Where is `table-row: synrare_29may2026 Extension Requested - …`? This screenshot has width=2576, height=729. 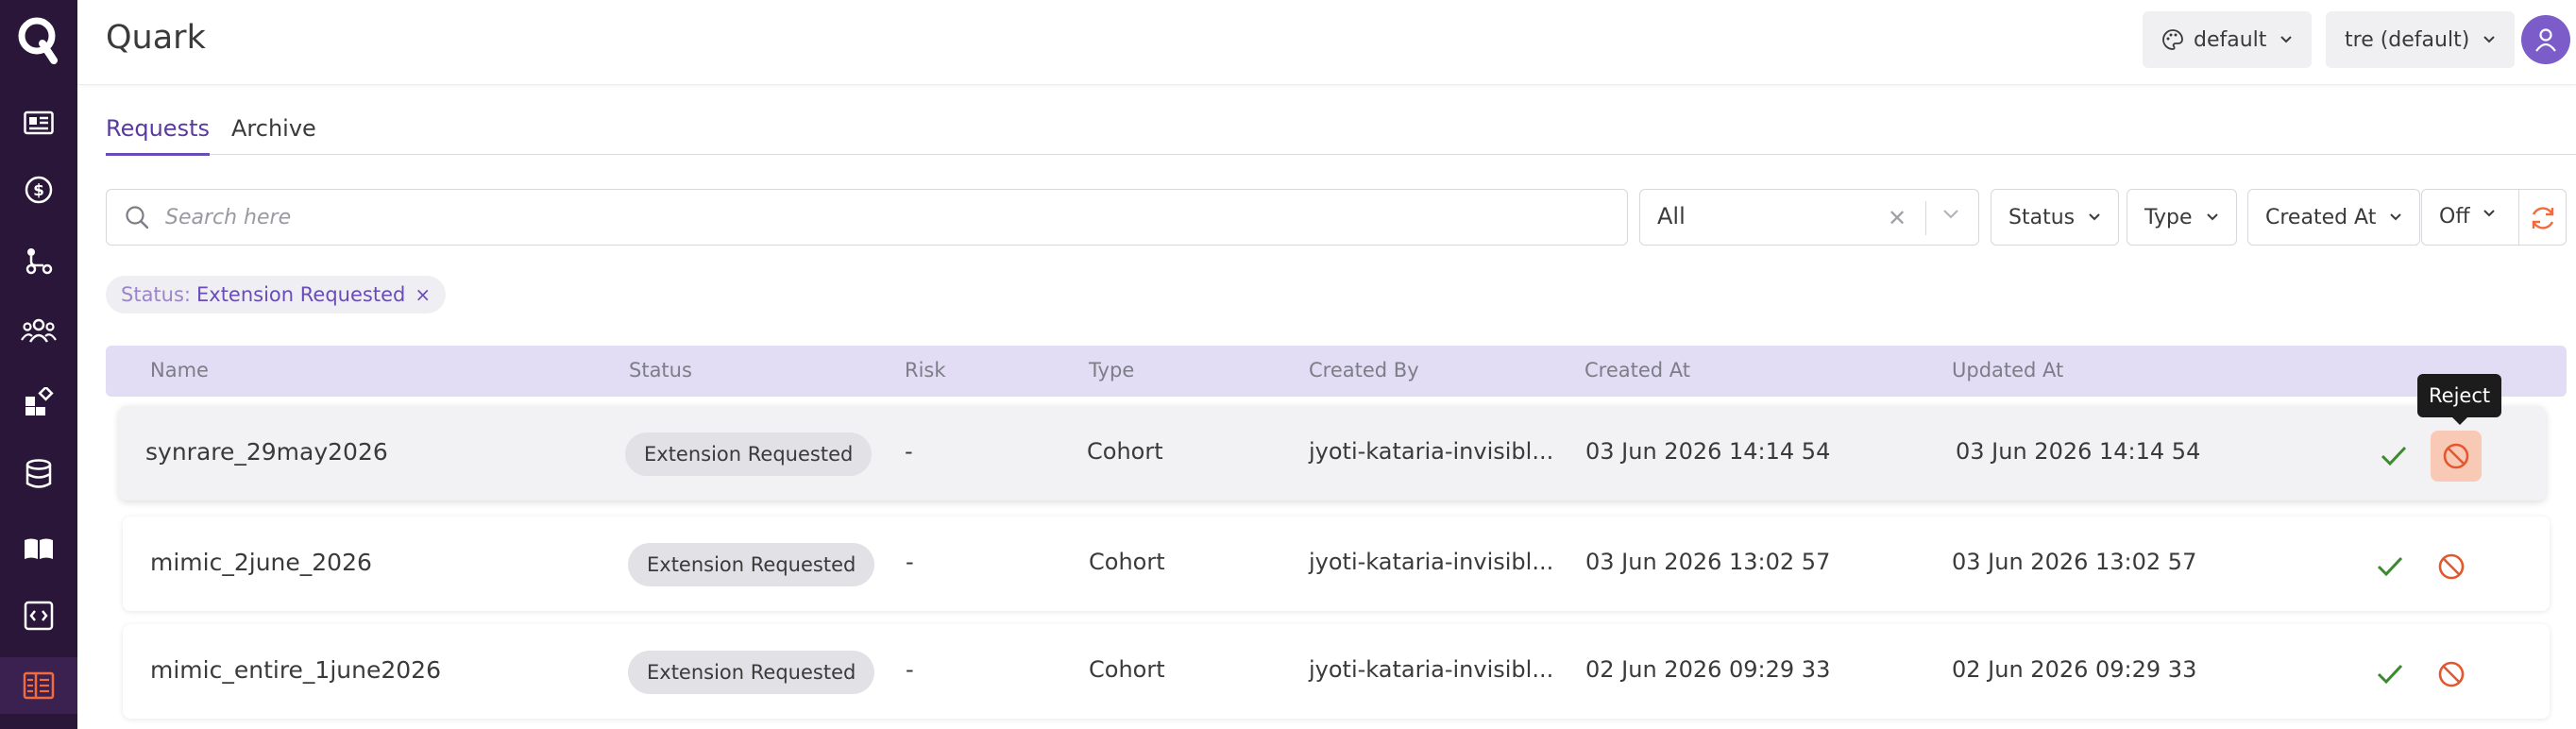 table-row: synrare_29may2026 Extension Requested - … is located at coordinates (1332, 453).